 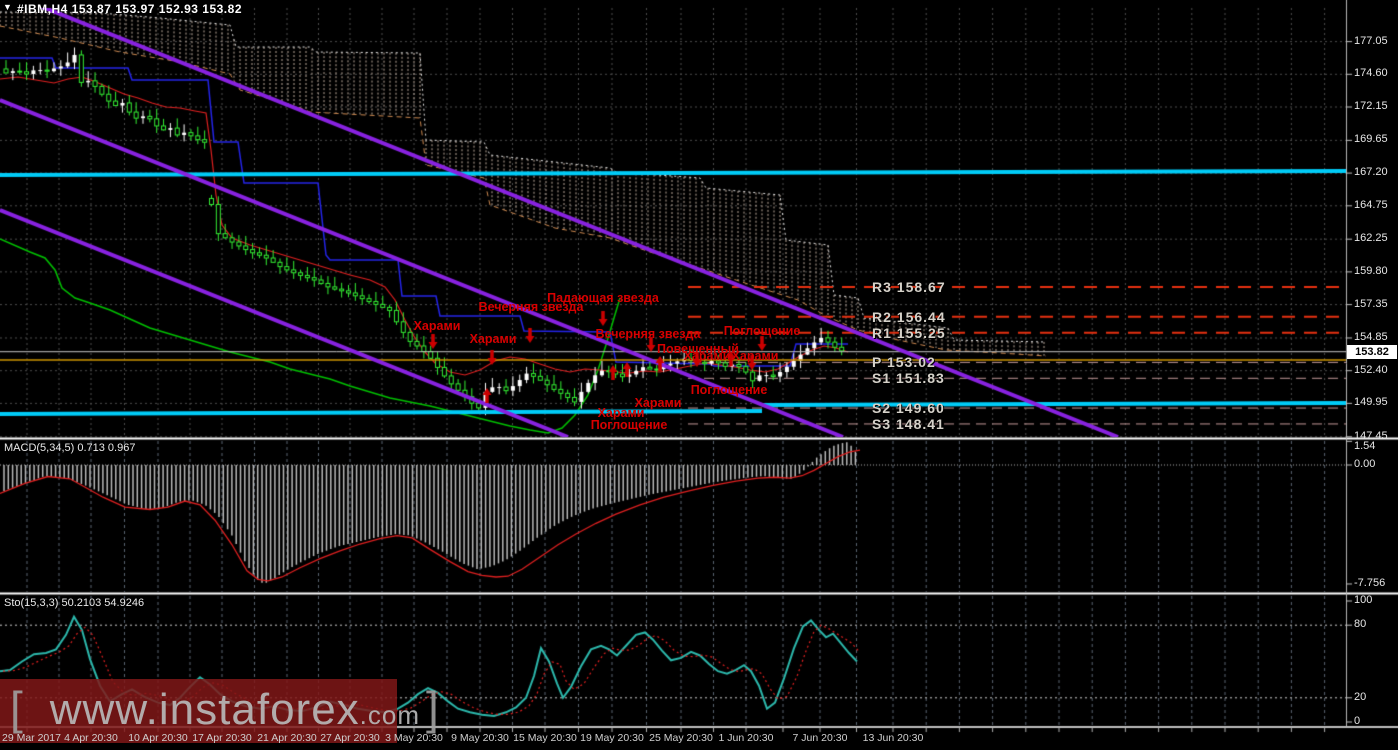 I want to click on price-axis-label: 169.65, so click(x=1371, y=139).